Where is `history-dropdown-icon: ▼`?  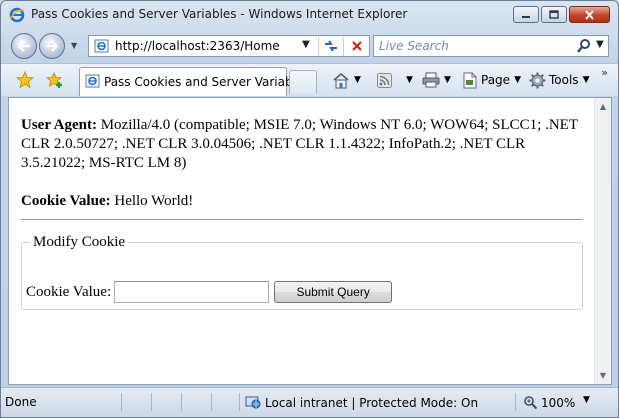
history-dropdown-icon: ▼ is located at coordinates (74, 45).